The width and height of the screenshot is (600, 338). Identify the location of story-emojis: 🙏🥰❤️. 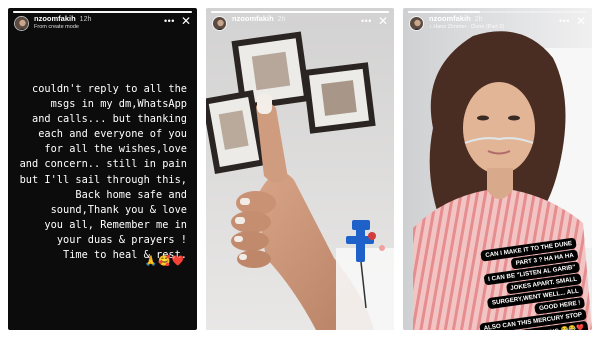
(164, 261).